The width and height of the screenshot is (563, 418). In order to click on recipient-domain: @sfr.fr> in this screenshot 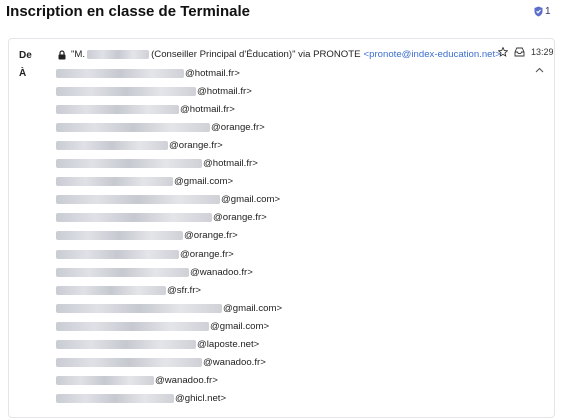, I will do `click(184, 290)`.